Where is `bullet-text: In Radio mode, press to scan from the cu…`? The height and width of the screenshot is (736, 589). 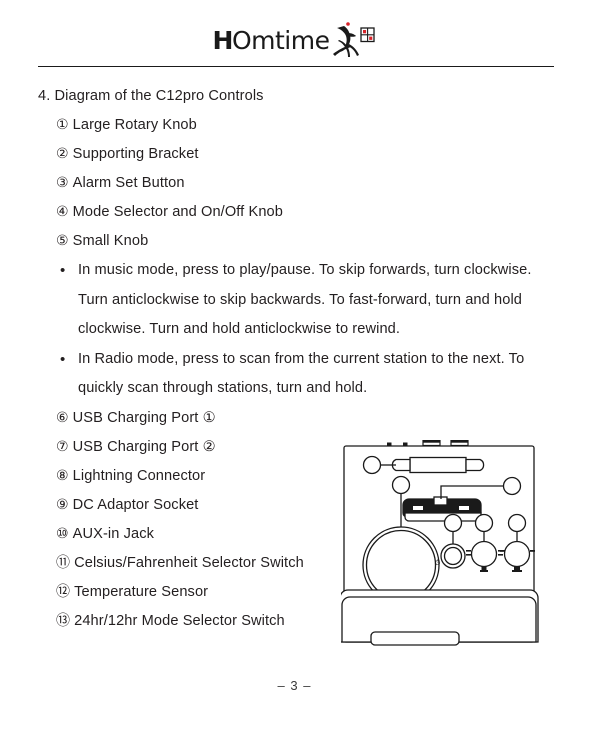
bullet-text: In Radio mode, press to scan from the cu… is located at coordinates (301, 373).